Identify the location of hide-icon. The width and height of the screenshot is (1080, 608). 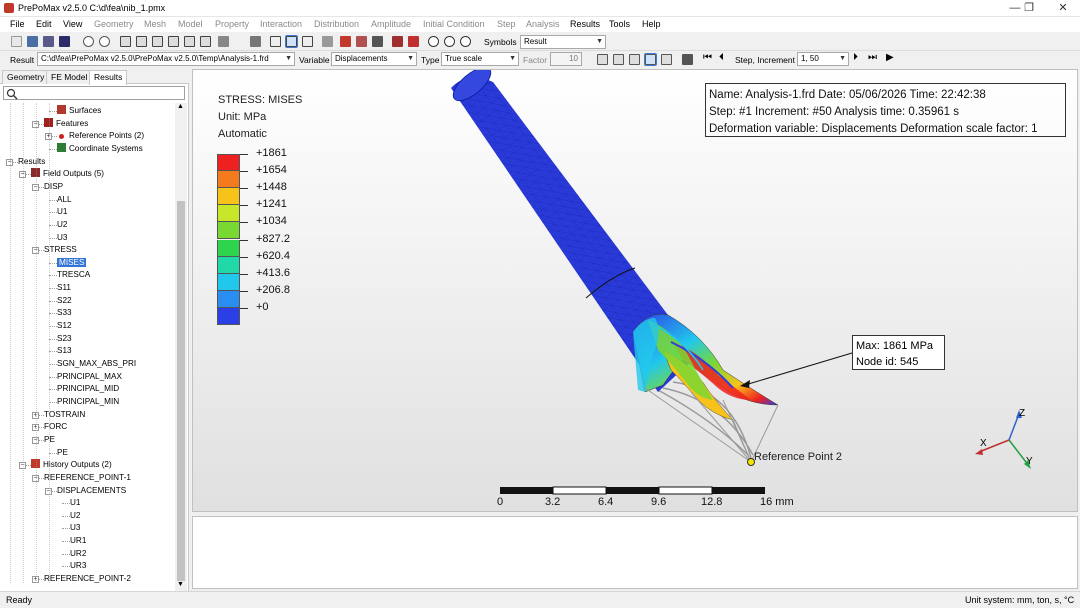
(449, 41).